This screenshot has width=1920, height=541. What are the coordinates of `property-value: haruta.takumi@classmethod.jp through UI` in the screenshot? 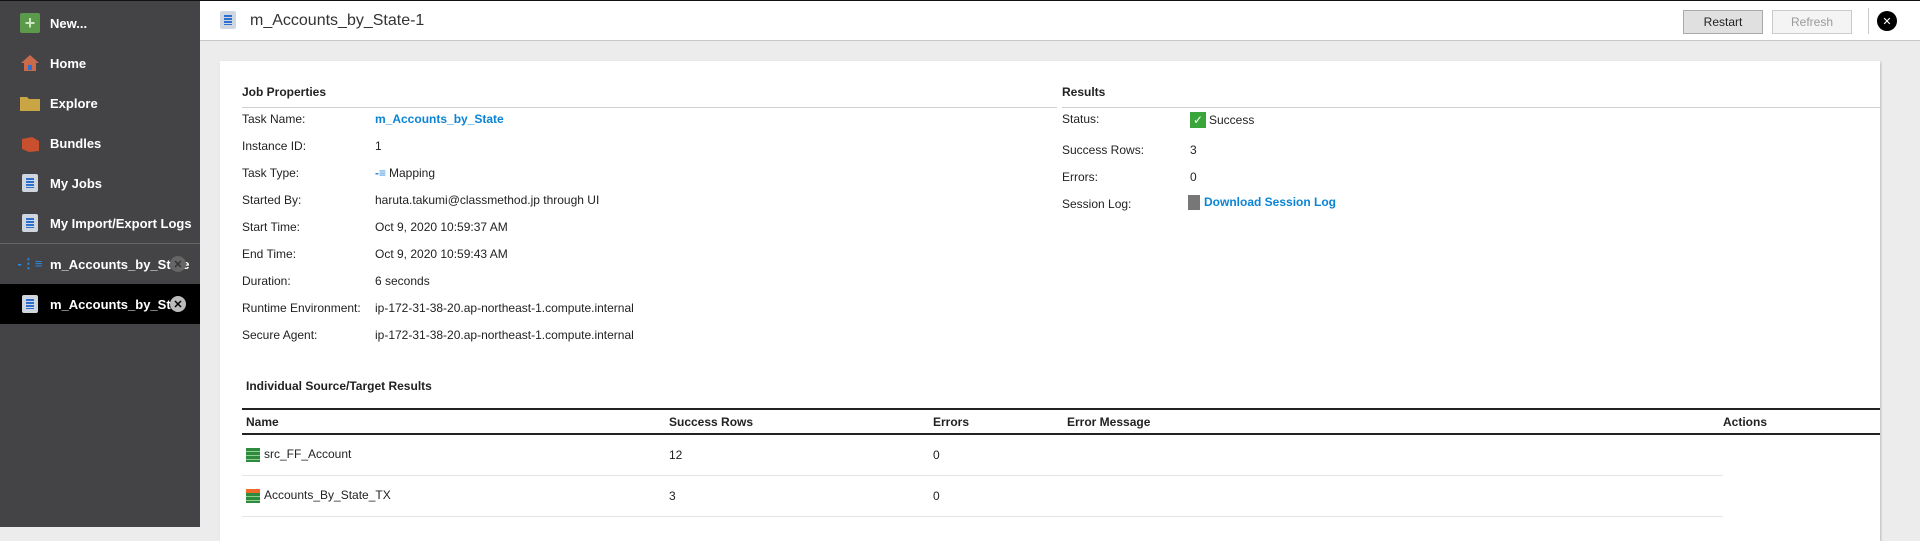 It's located at (487, 200).